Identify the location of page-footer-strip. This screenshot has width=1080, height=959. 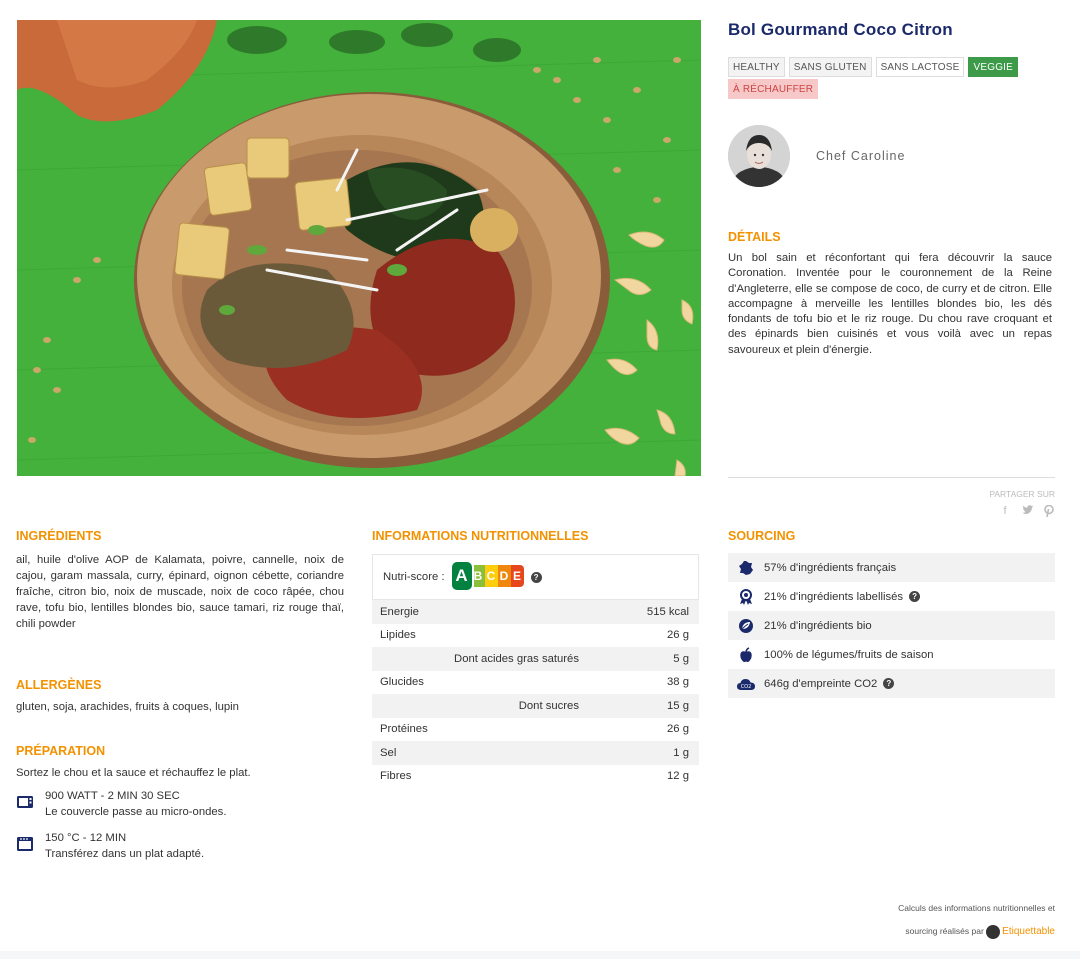
(540, 955).